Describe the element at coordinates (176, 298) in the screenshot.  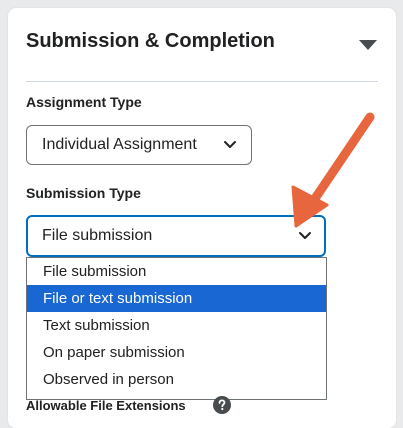
I see `option-file-or-text-submission: File or text submission` at that location.